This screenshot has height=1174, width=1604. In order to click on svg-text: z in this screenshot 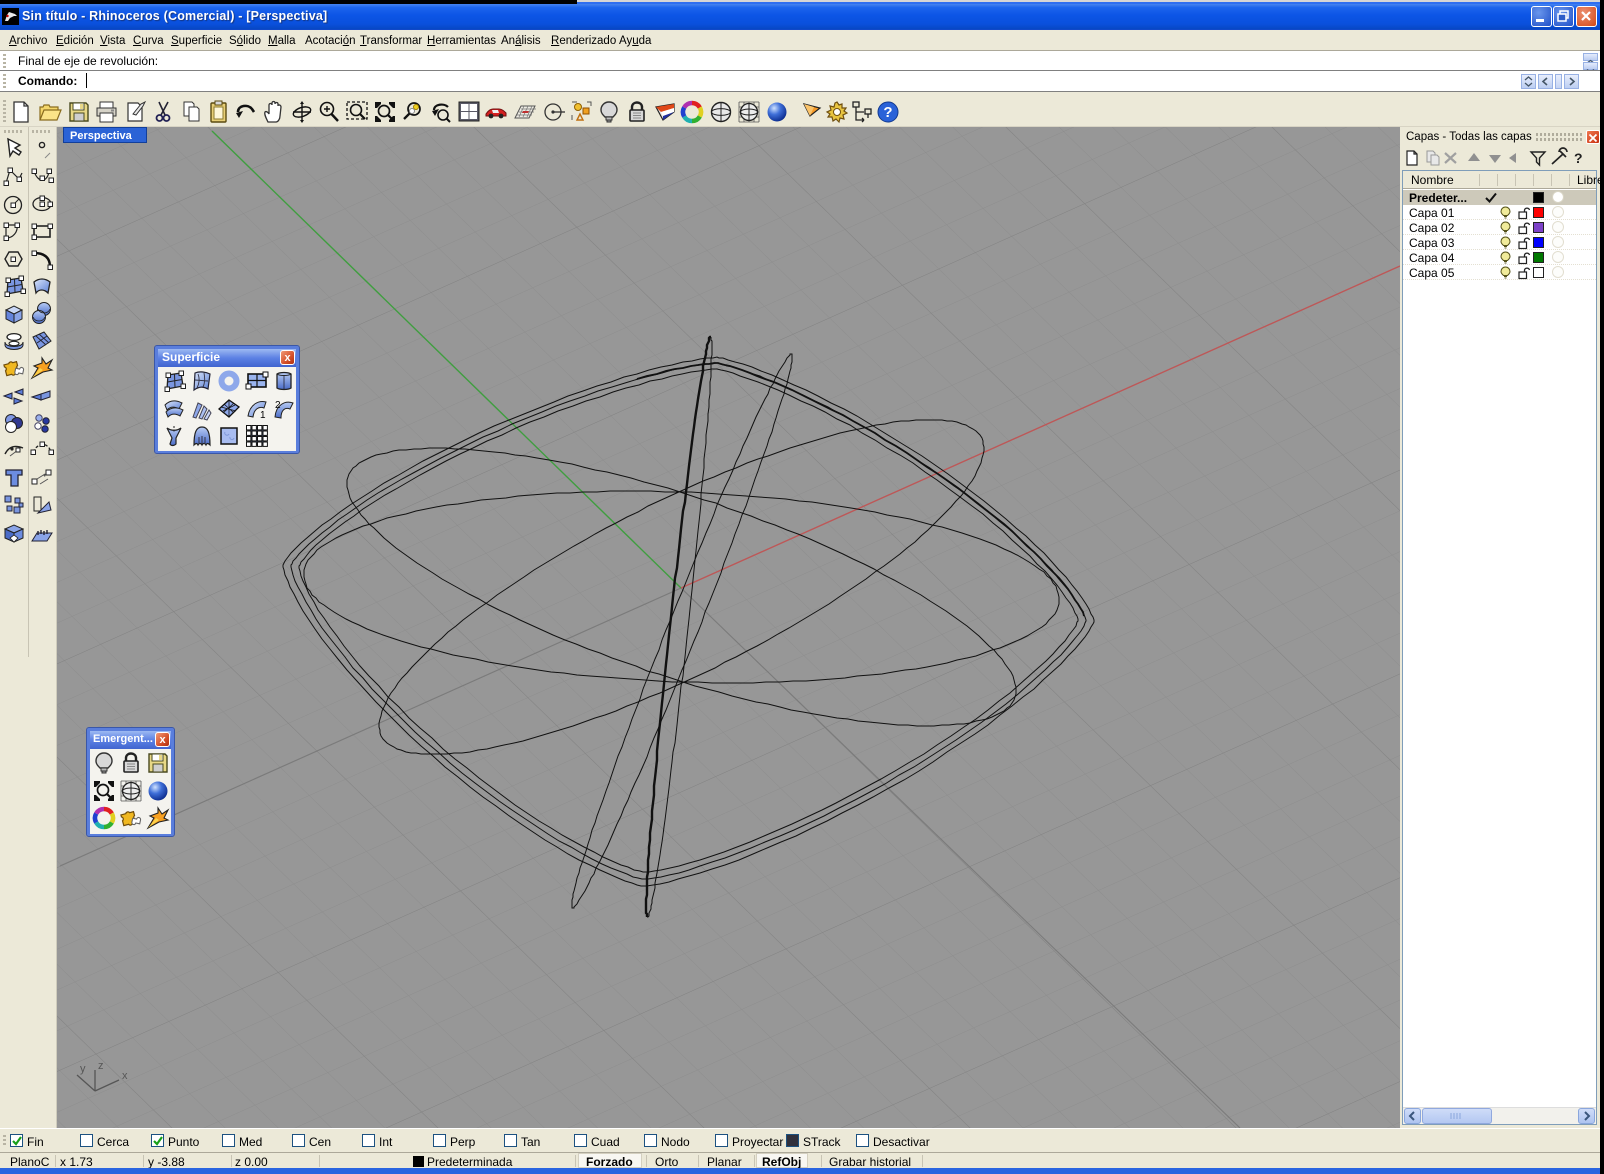, I will do `click(101, 1066)`.